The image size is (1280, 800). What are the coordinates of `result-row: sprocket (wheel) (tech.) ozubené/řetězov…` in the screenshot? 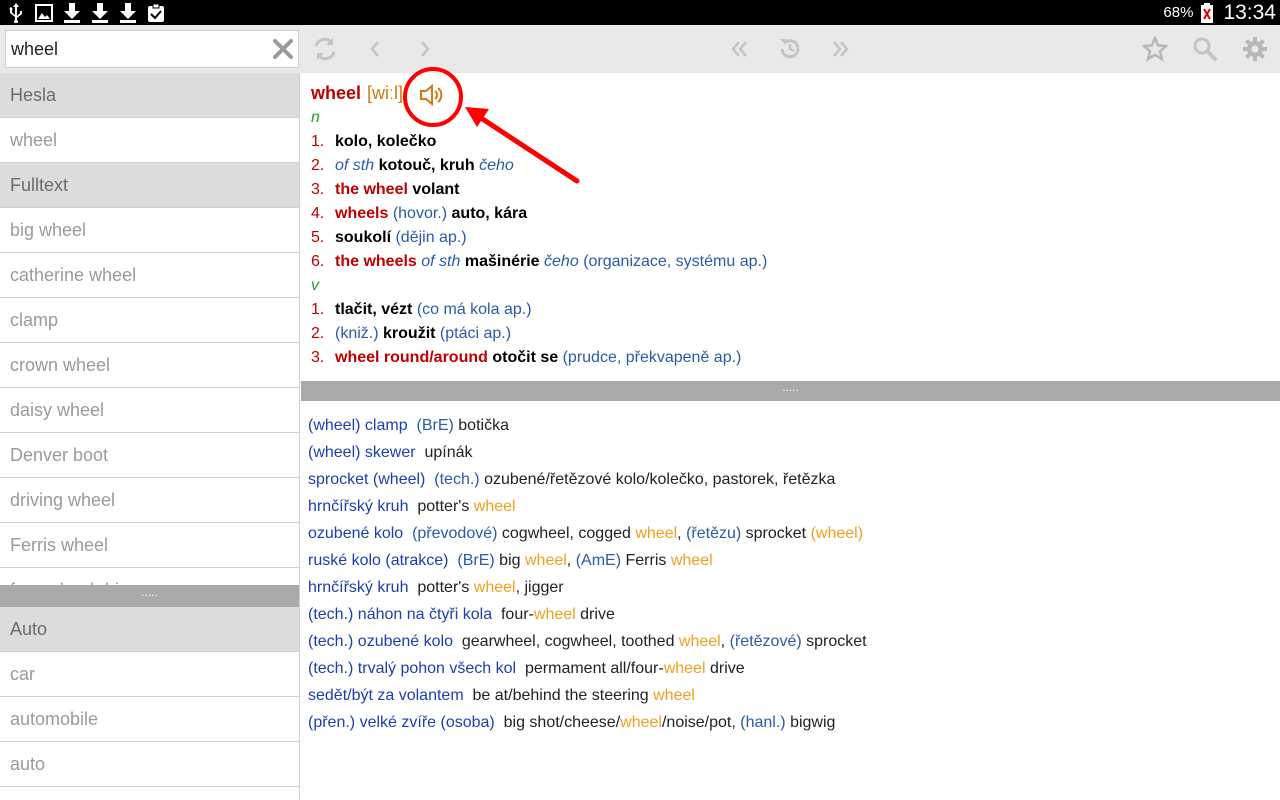 It's located at (571, 480).